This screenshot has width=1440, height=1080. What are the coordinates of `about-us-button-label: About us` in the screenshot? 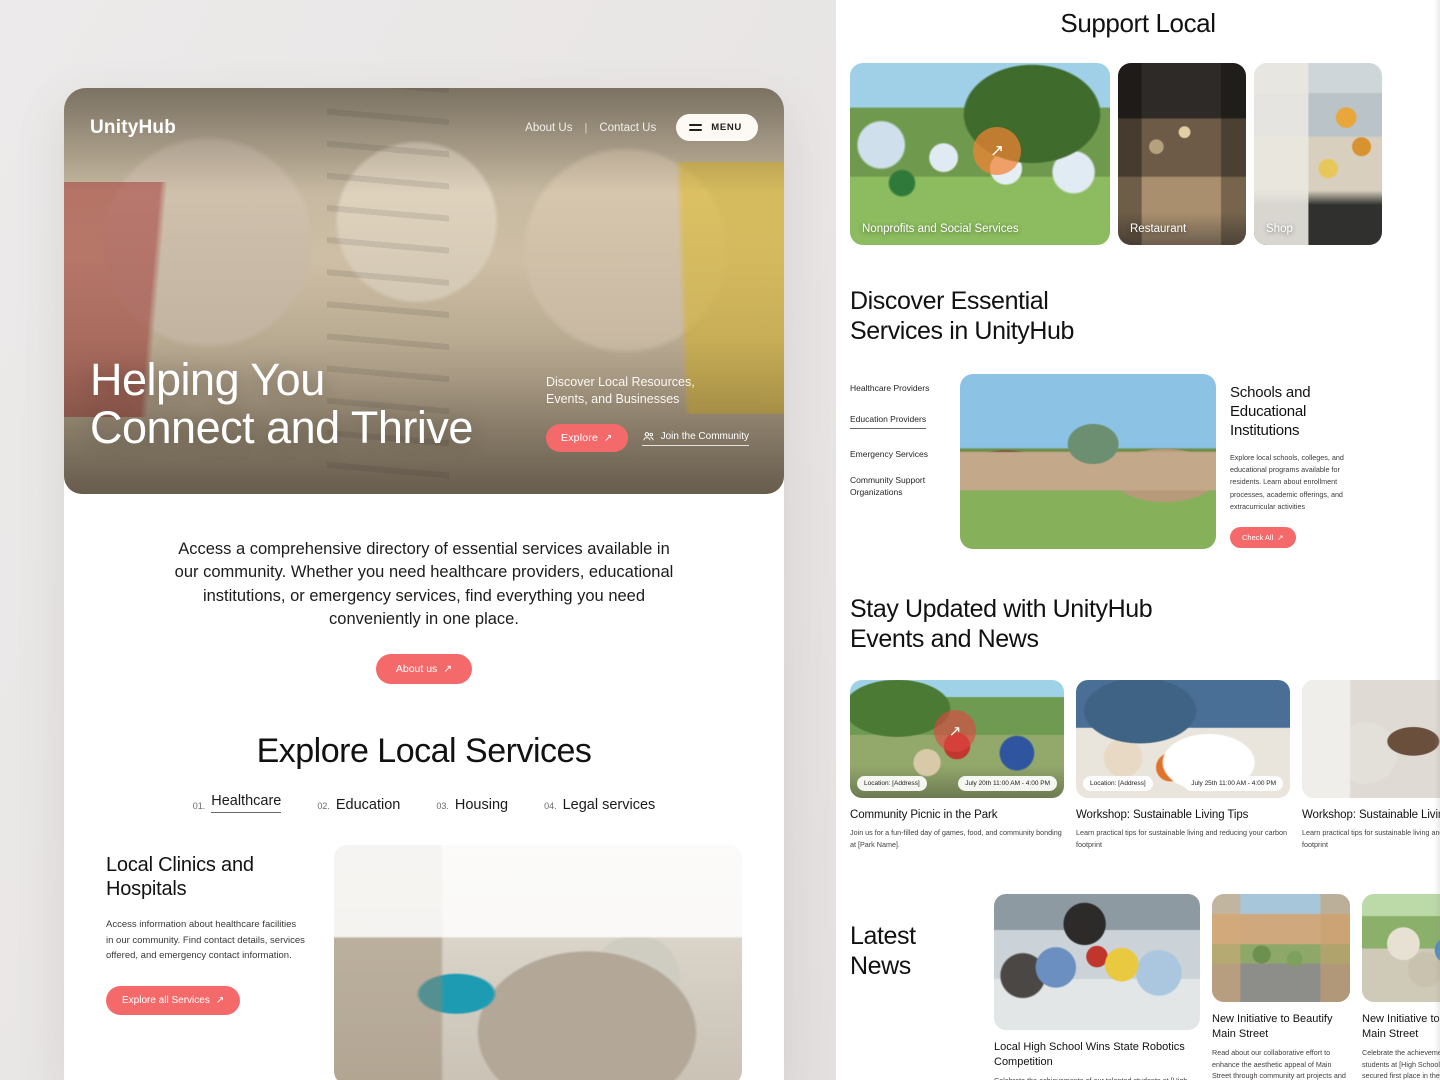 It's located at (416, 668).